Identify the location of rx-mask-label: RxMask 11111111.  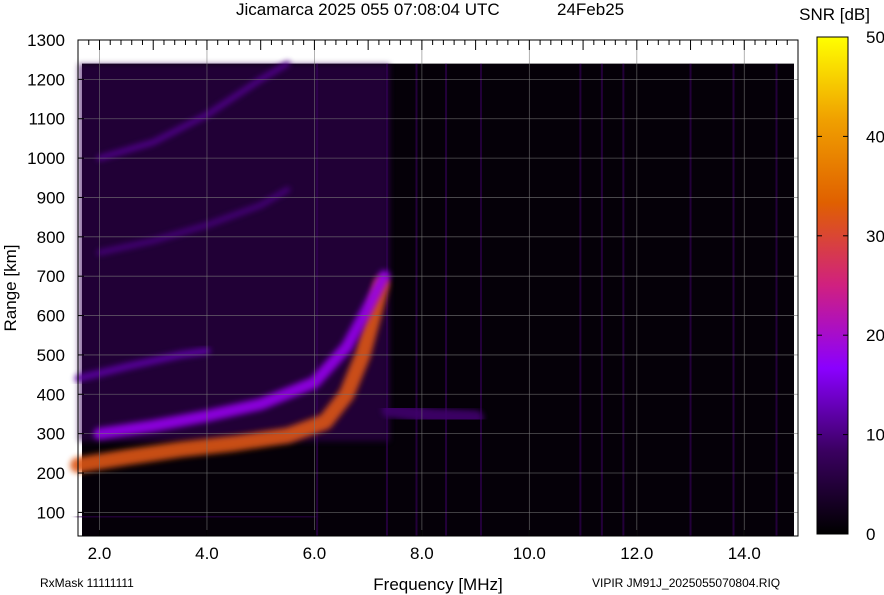
(87, 583).